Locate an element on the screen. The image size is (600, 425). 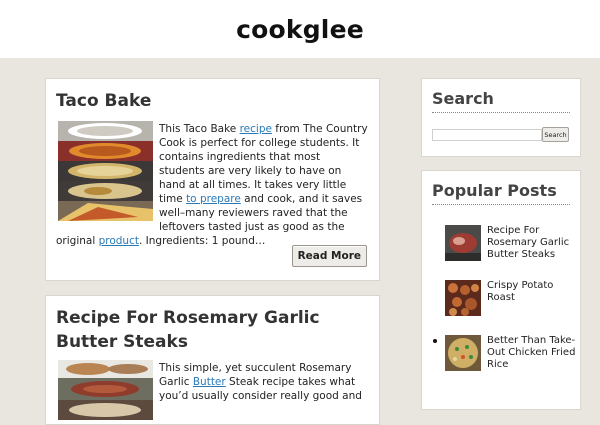
butter-link: Butter is located at coordinates (209, 382).